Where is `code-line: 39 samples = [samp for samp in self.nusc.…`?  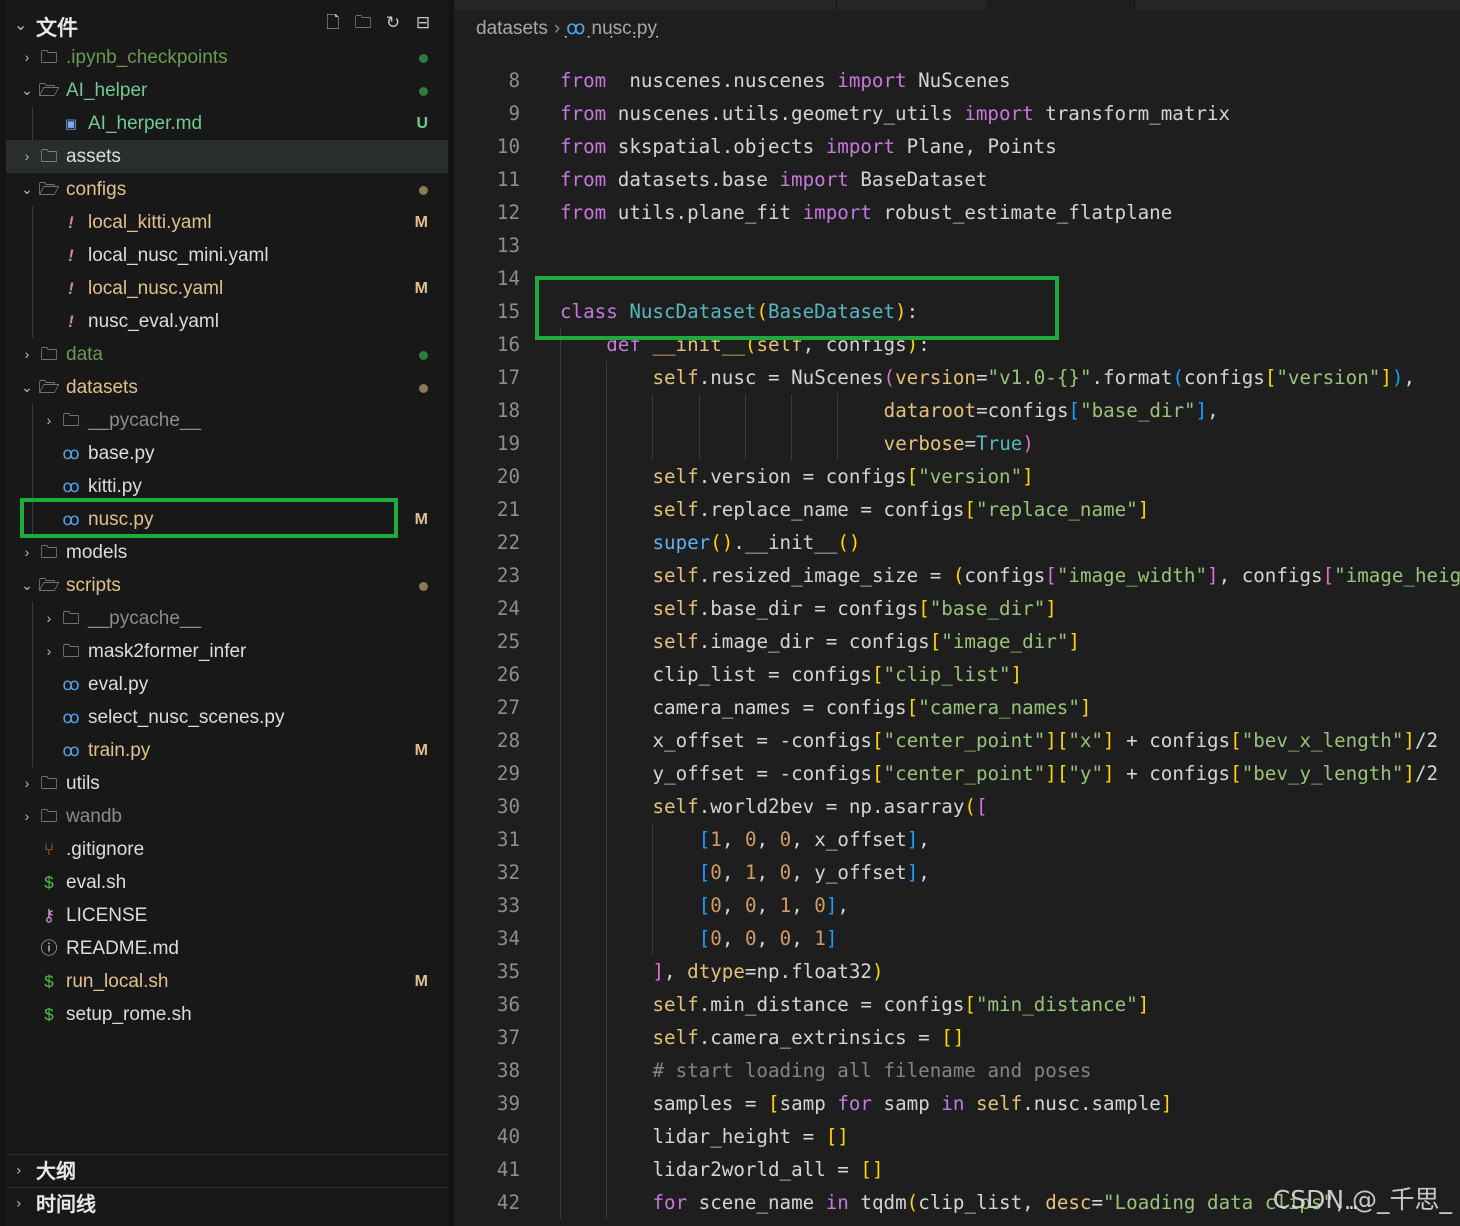 code-line: 39 samples = [samp for samp in self.nusc.… is located at coordinates (957, 1103).